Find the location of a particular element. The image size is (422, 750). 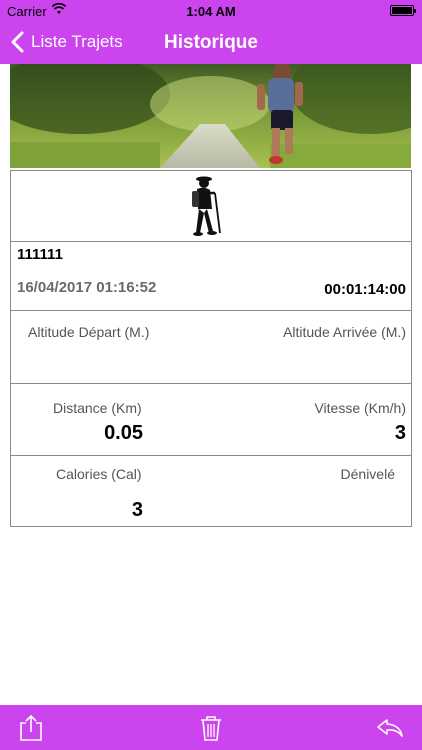

top-bar: Carrier 1:04 AM Liste Trajets Historique is located at coordinates (211, 32).